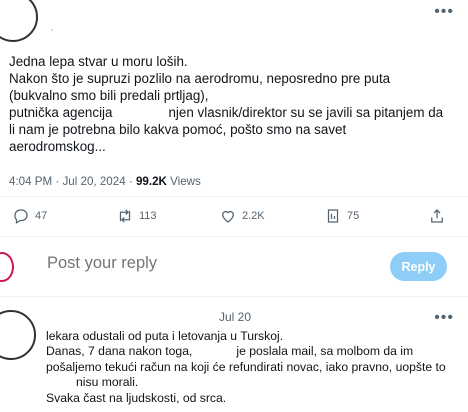 The image size is (468, 412). What do you see at coordinates (333, 216) in the screenshot?
I see `bookmark-icon` at bounding box center [333, 216].